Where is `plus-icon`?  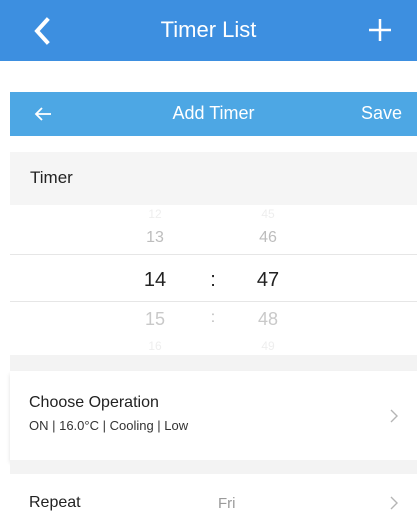
plus-icon is located at coordinates (380, 30).